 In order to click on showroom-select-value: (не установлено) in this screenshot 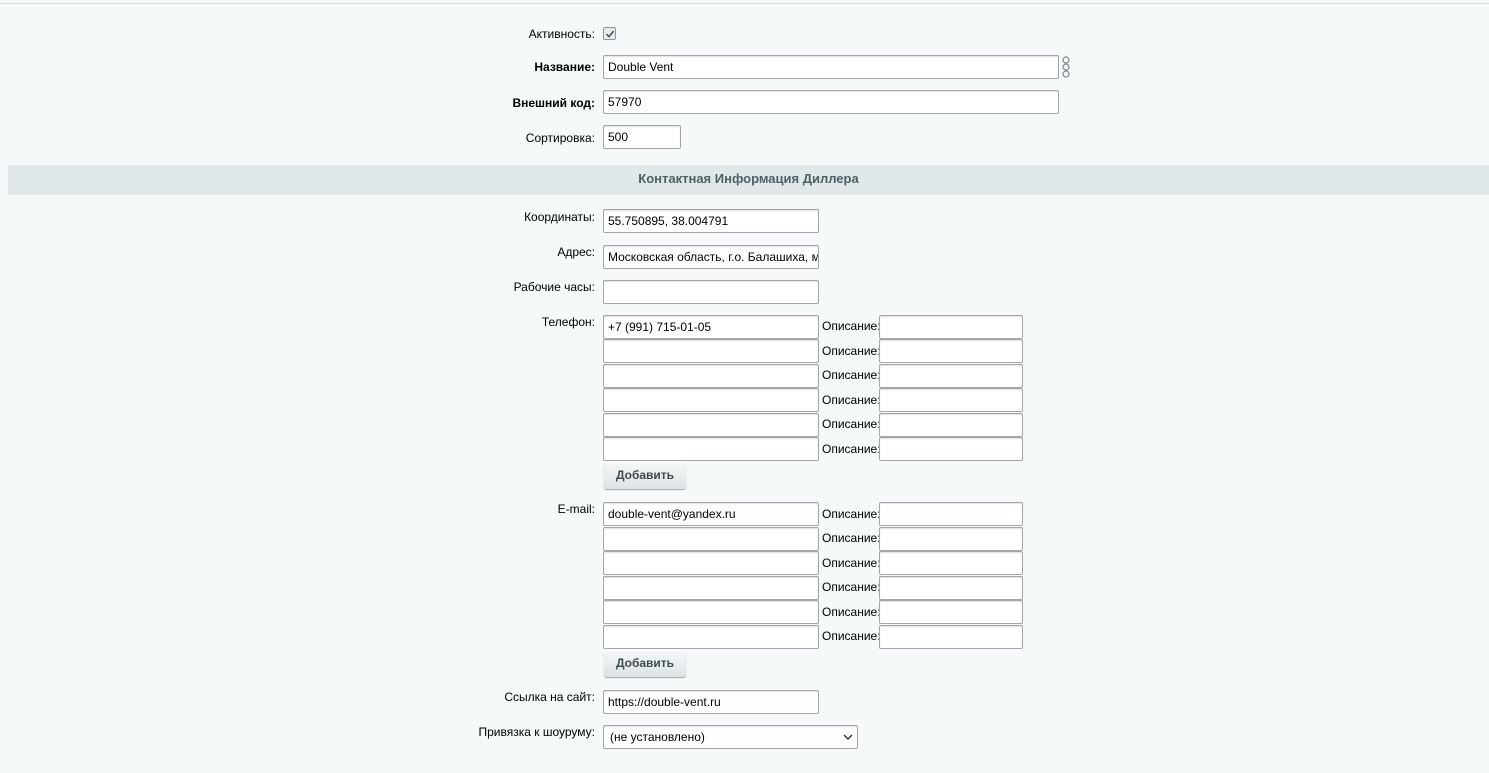, I will do `click(657, 737)`.